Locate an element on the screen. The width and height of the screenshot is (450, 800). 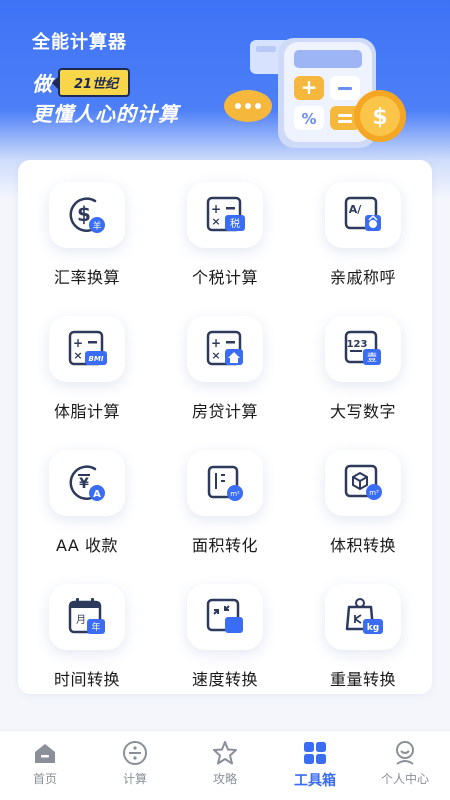
tool-mortgage-calculator: + × 房贷计算 is located at coordinates (225, 361).